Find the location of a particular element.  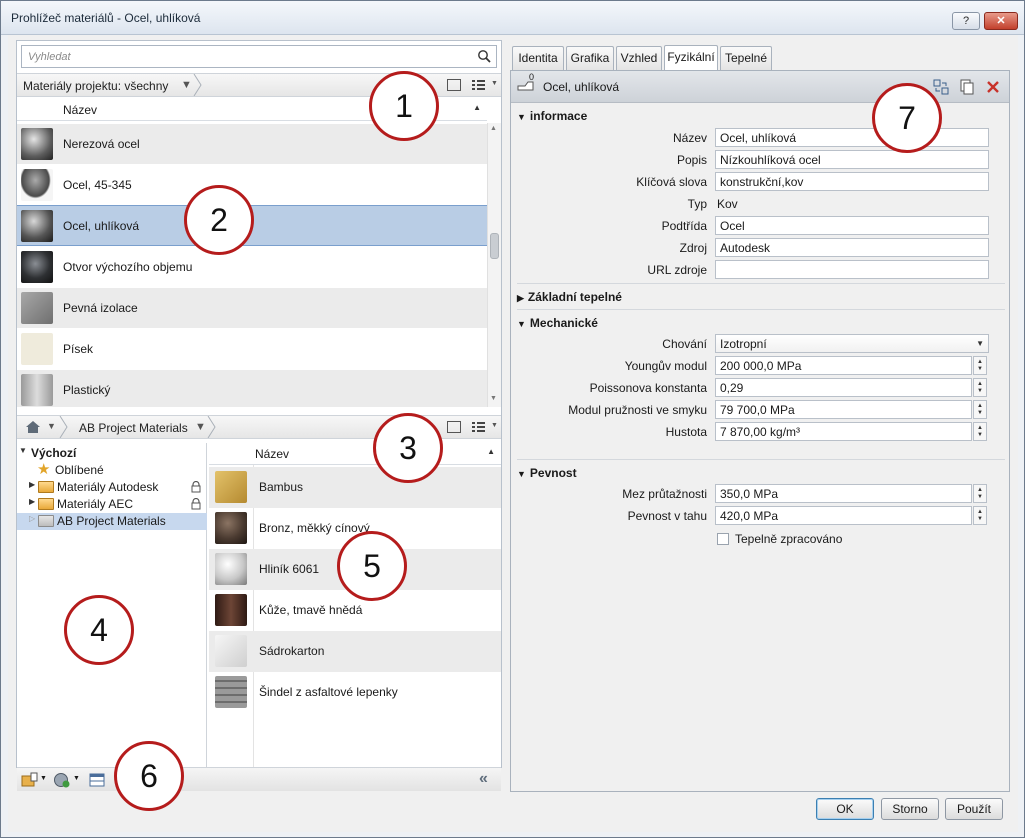

section-pevnost: ▼ Pevnost is located at coordinates (547, 473).